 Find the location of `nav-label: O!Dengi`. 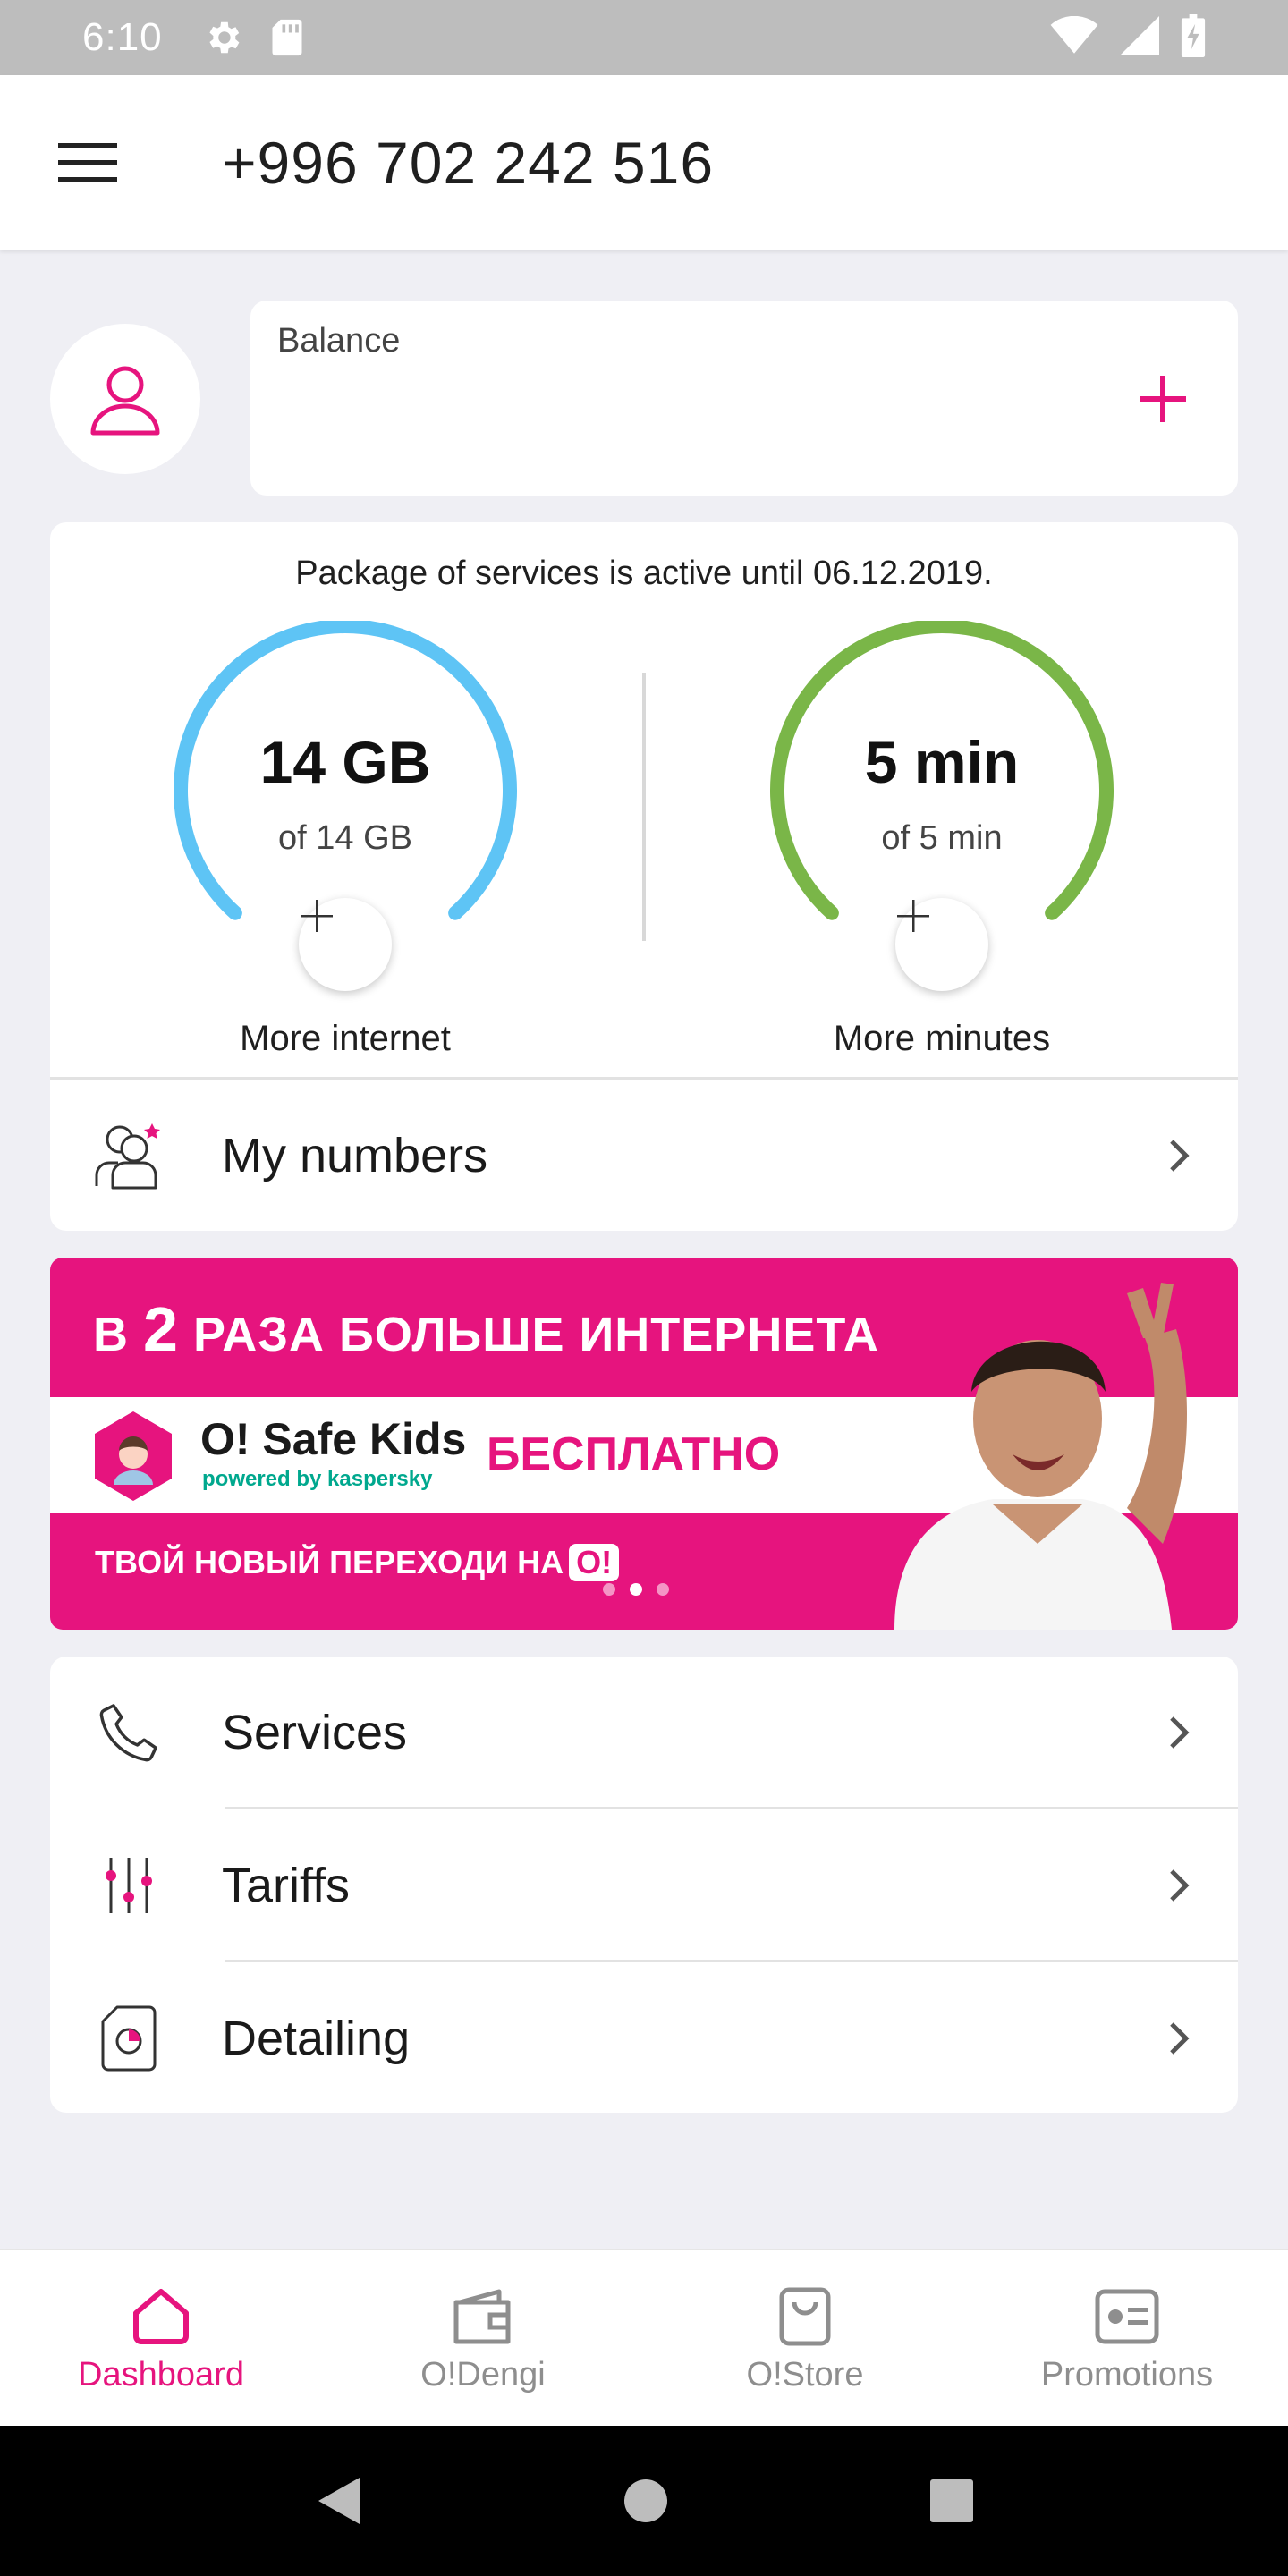

nav-label: O!Dengi is located at coordinates (483, 2375).